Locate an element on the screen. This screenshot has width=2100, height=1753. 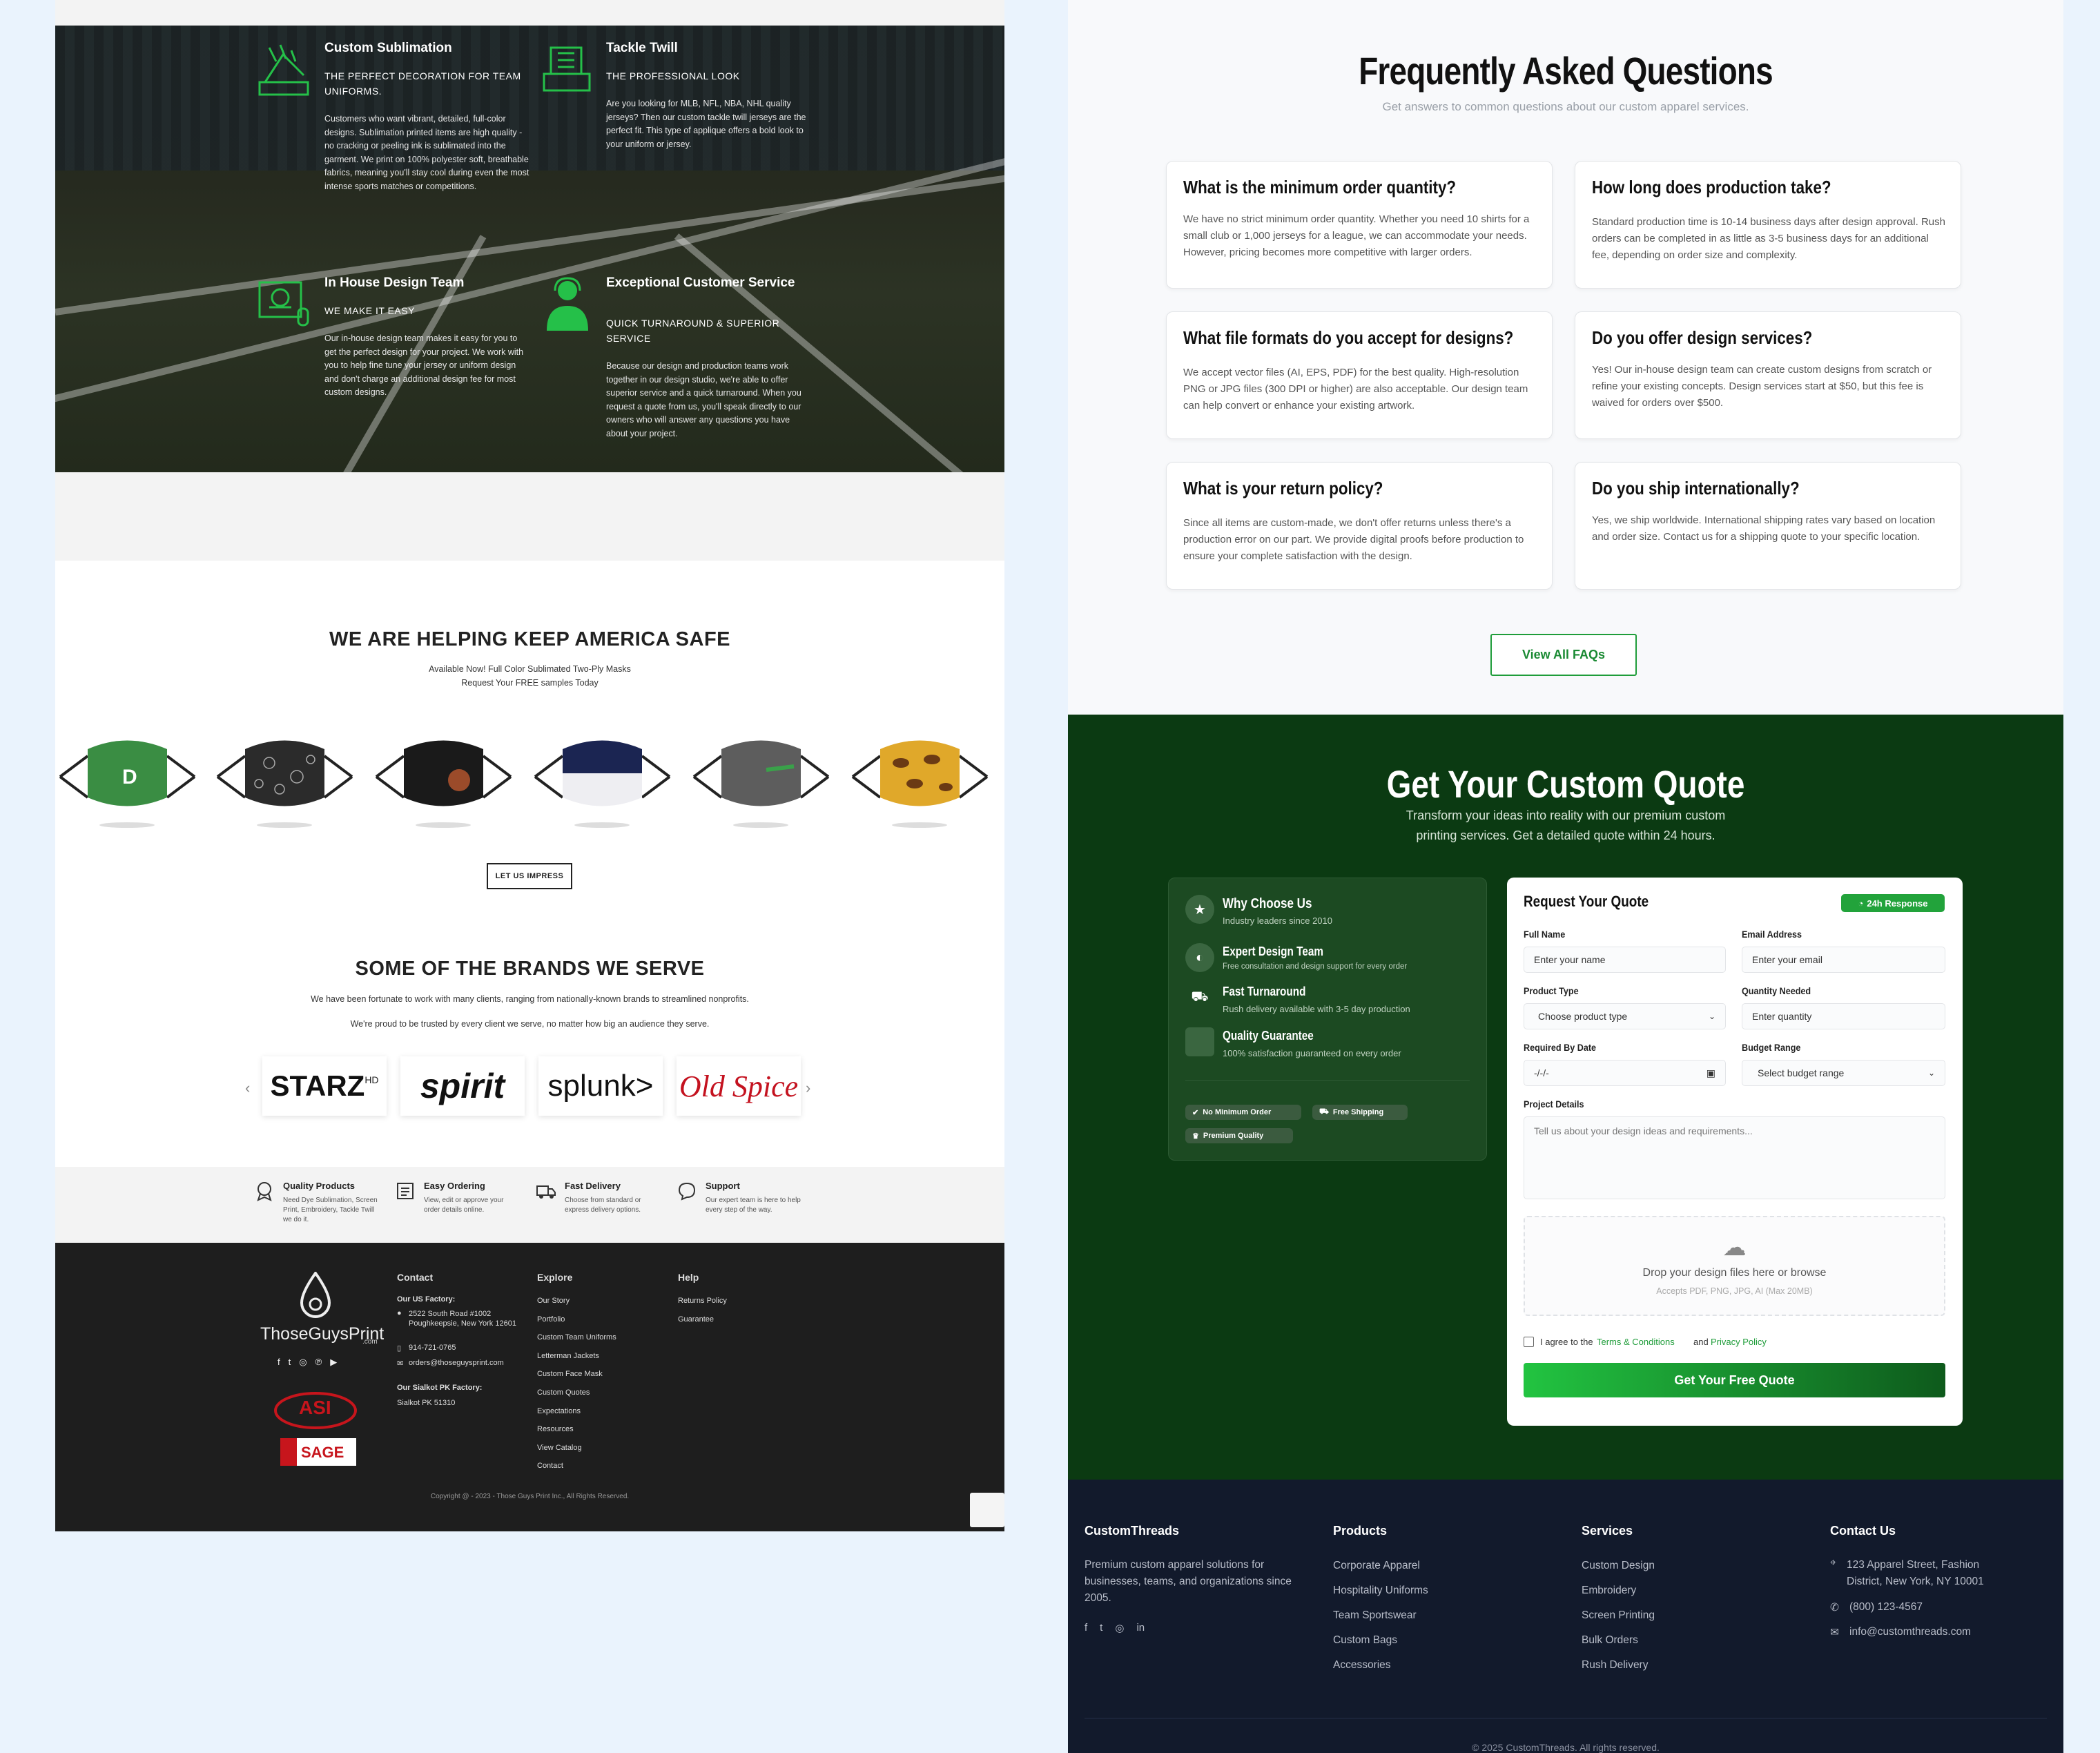
view-all-faqs-button: View All FAQs is located at coordinates (1563, 655).